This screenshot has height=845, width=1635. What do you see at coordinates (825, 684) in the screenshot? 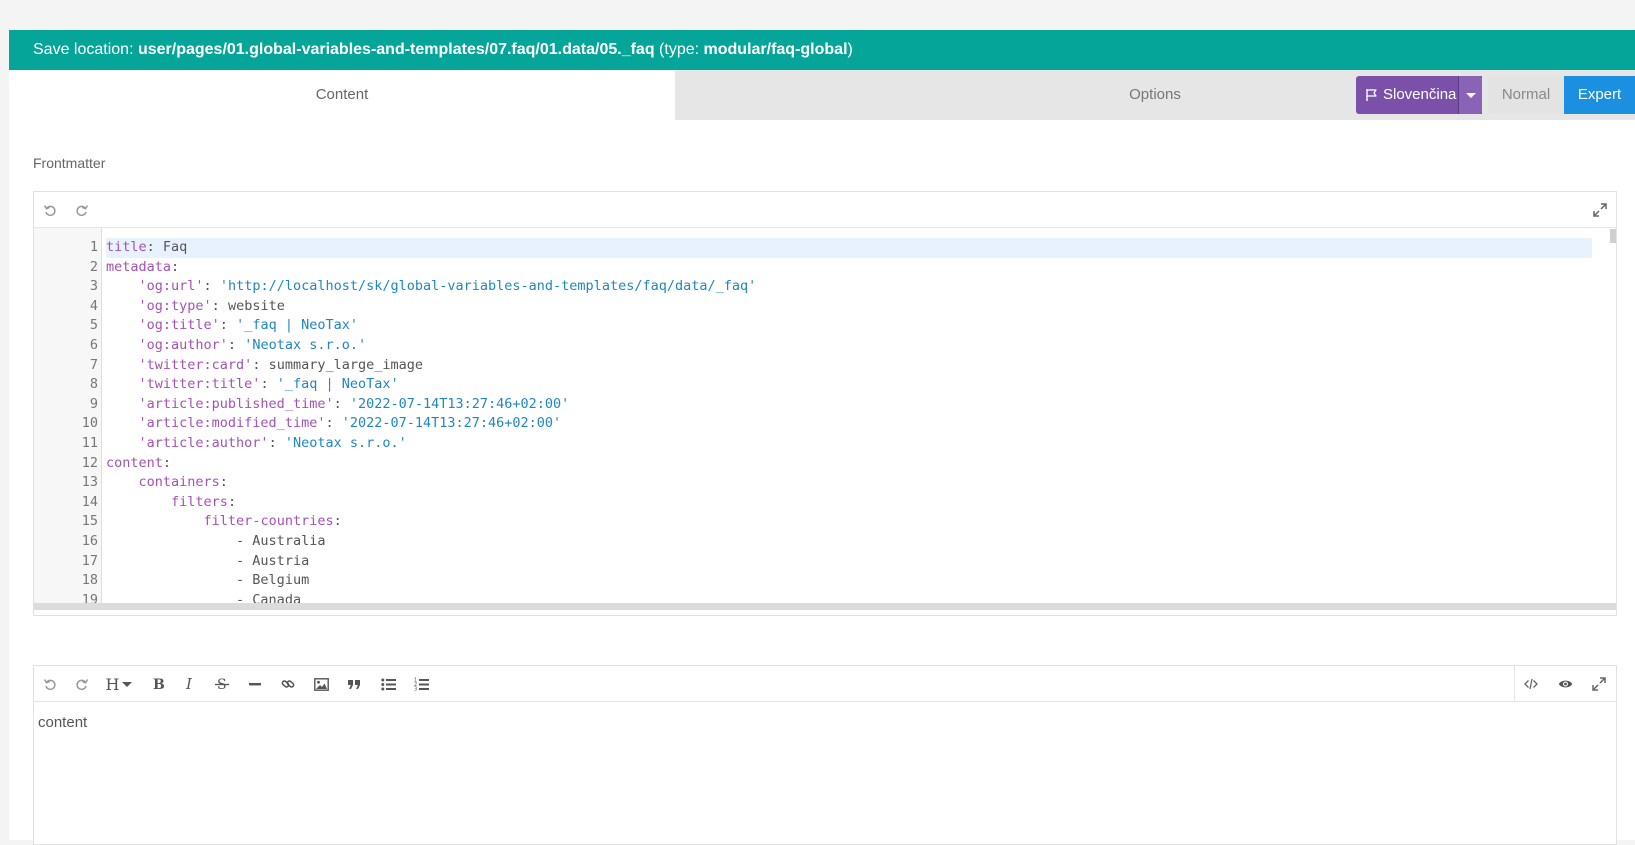
I see `markdown-toolbar: H B I S 1 2 3` at bounding box center [825, 684].